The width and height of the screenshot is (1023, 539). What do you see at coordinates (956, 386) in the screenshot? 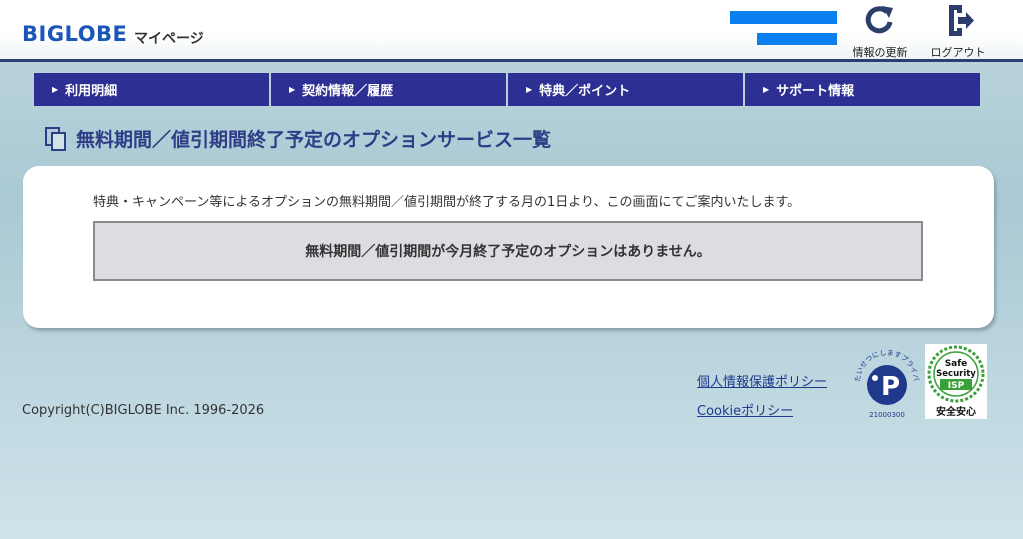
I see `safe-isp-line3: ISP` at bounding box center [956, 386].